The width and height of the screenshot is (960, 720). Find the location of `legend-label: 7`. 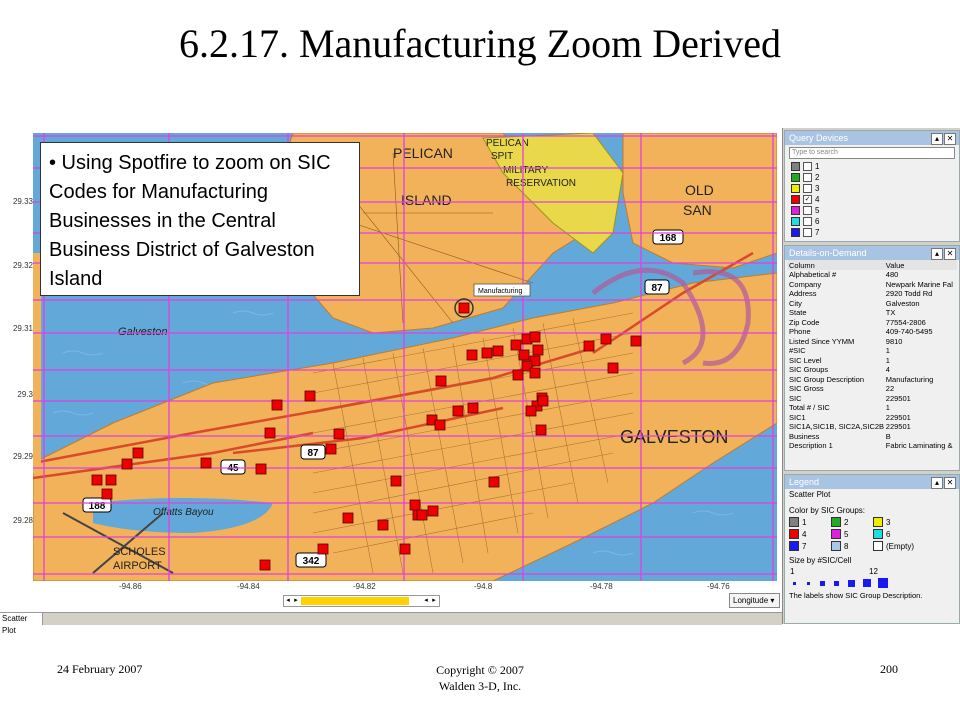

legend-label: 7 is located at coordinates (804, 546).